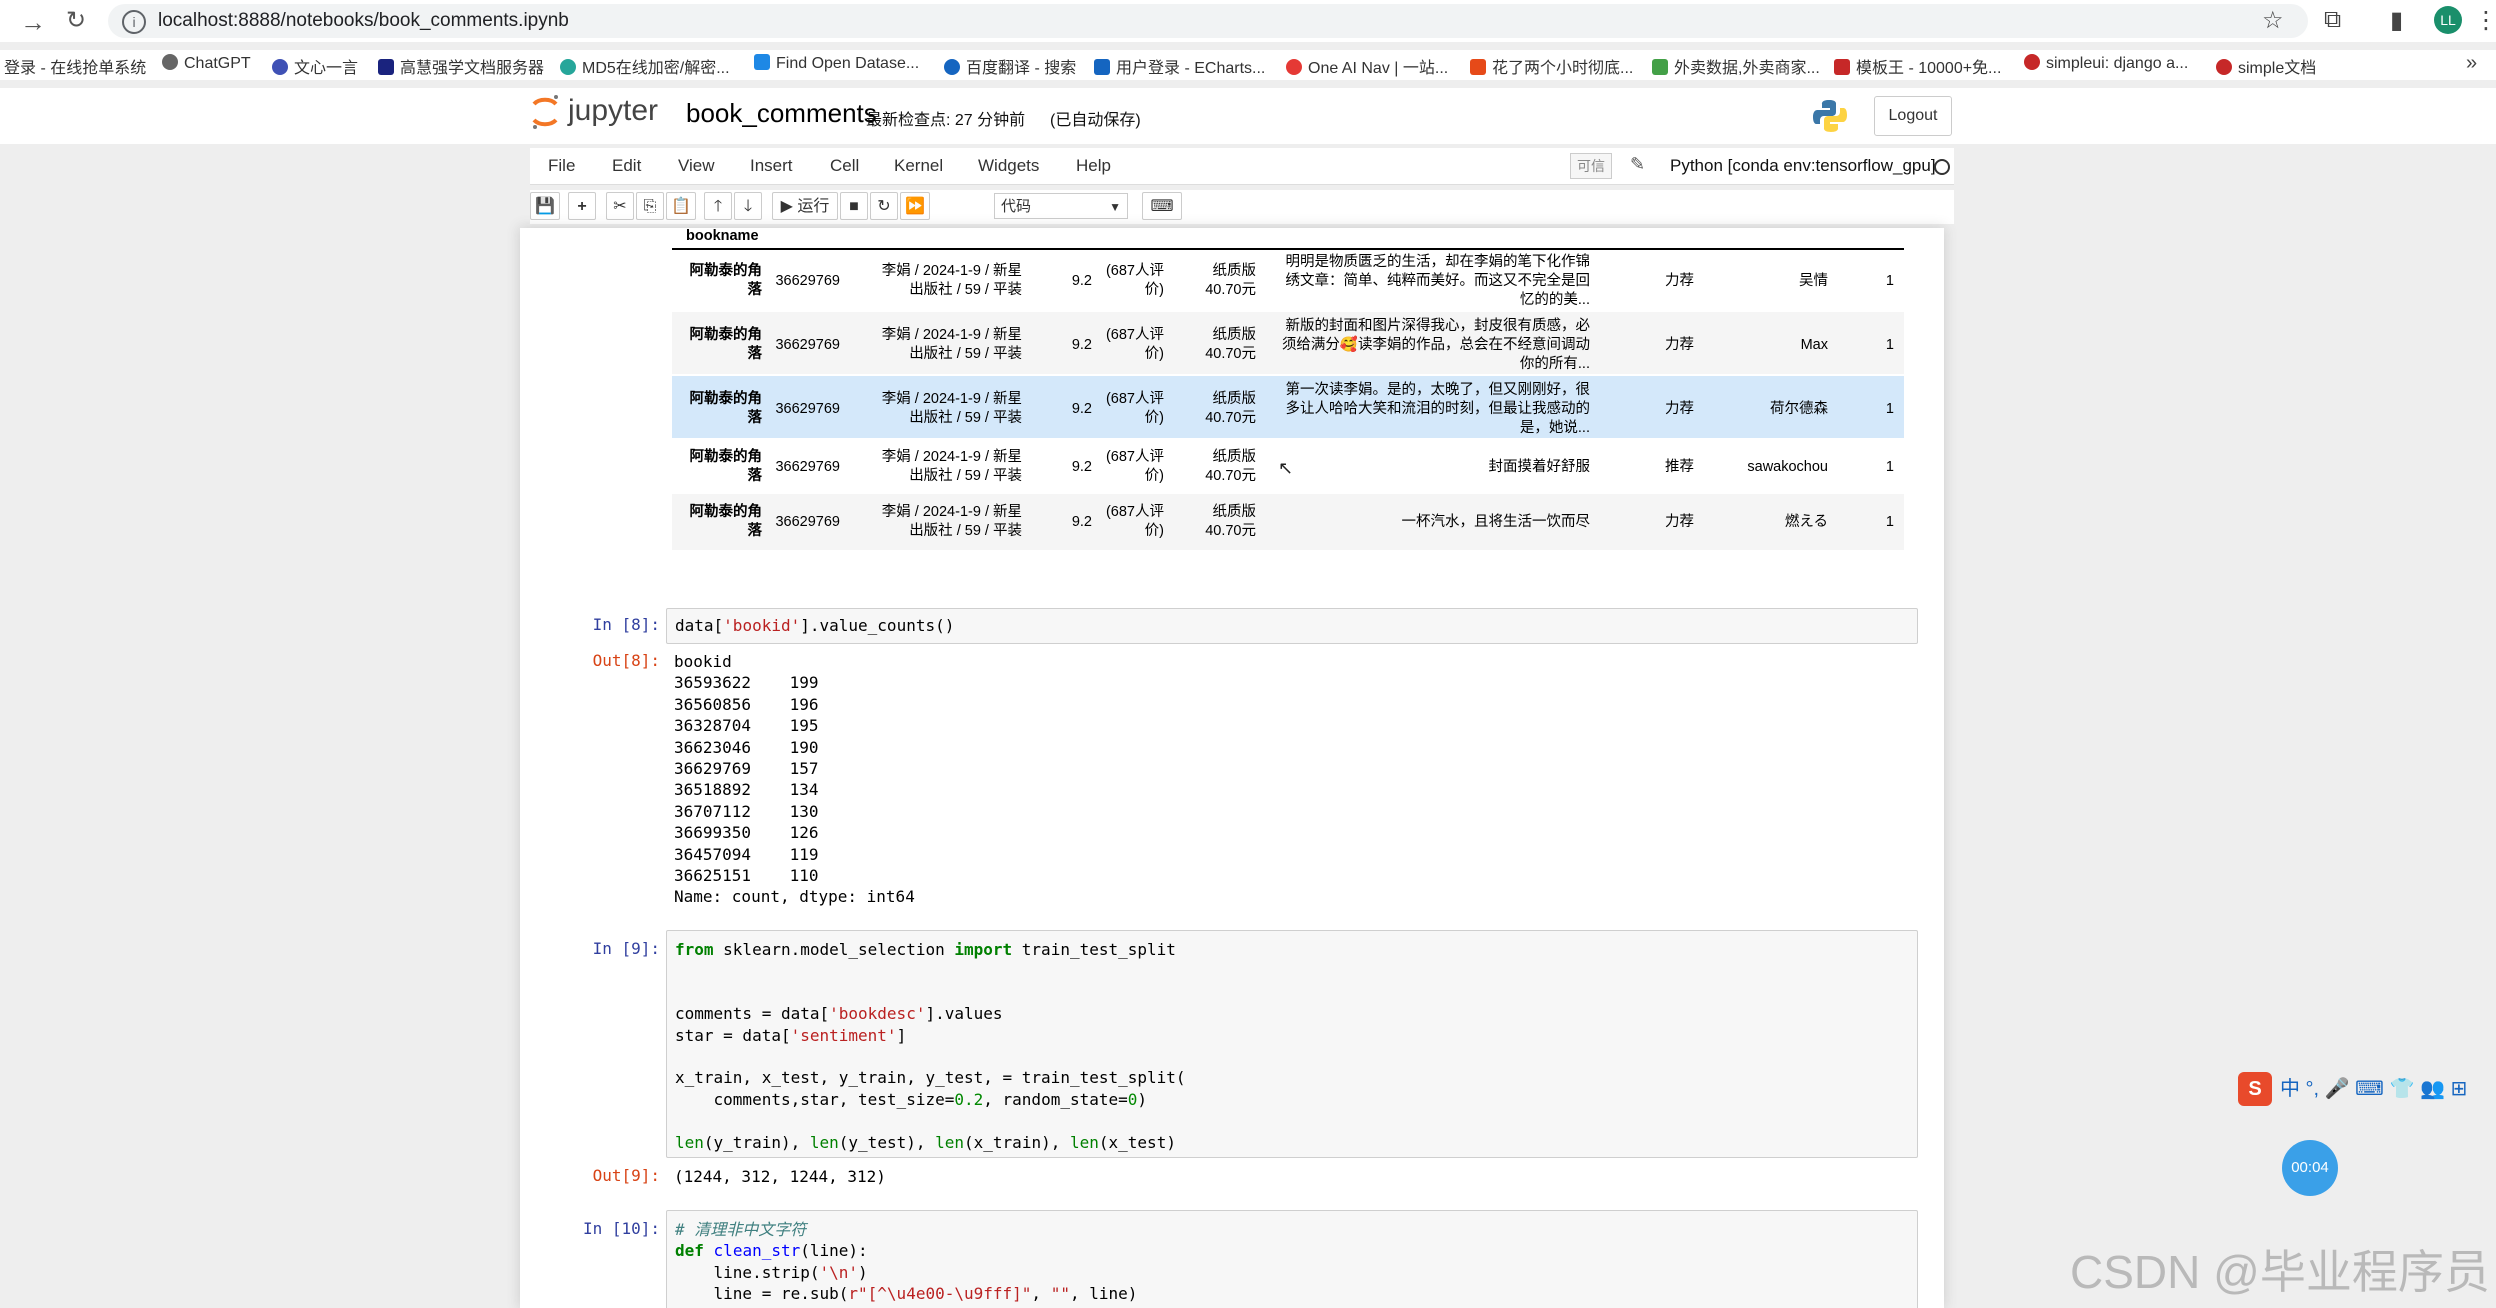 This screenshot has width=2496, height=1308. I want to click on stop-icon: ■, so click(854, 206).